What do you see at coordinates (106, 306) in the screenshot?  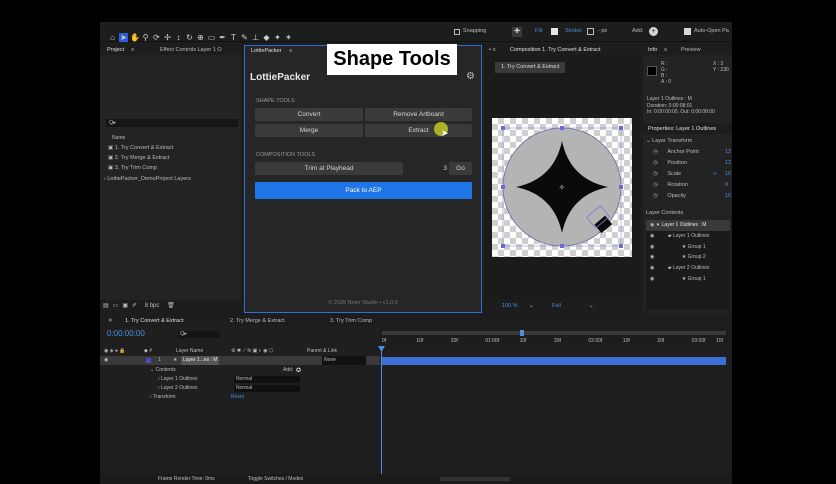 I see `interpret-footage-icon: ▤` at bounding box center [106, 306].